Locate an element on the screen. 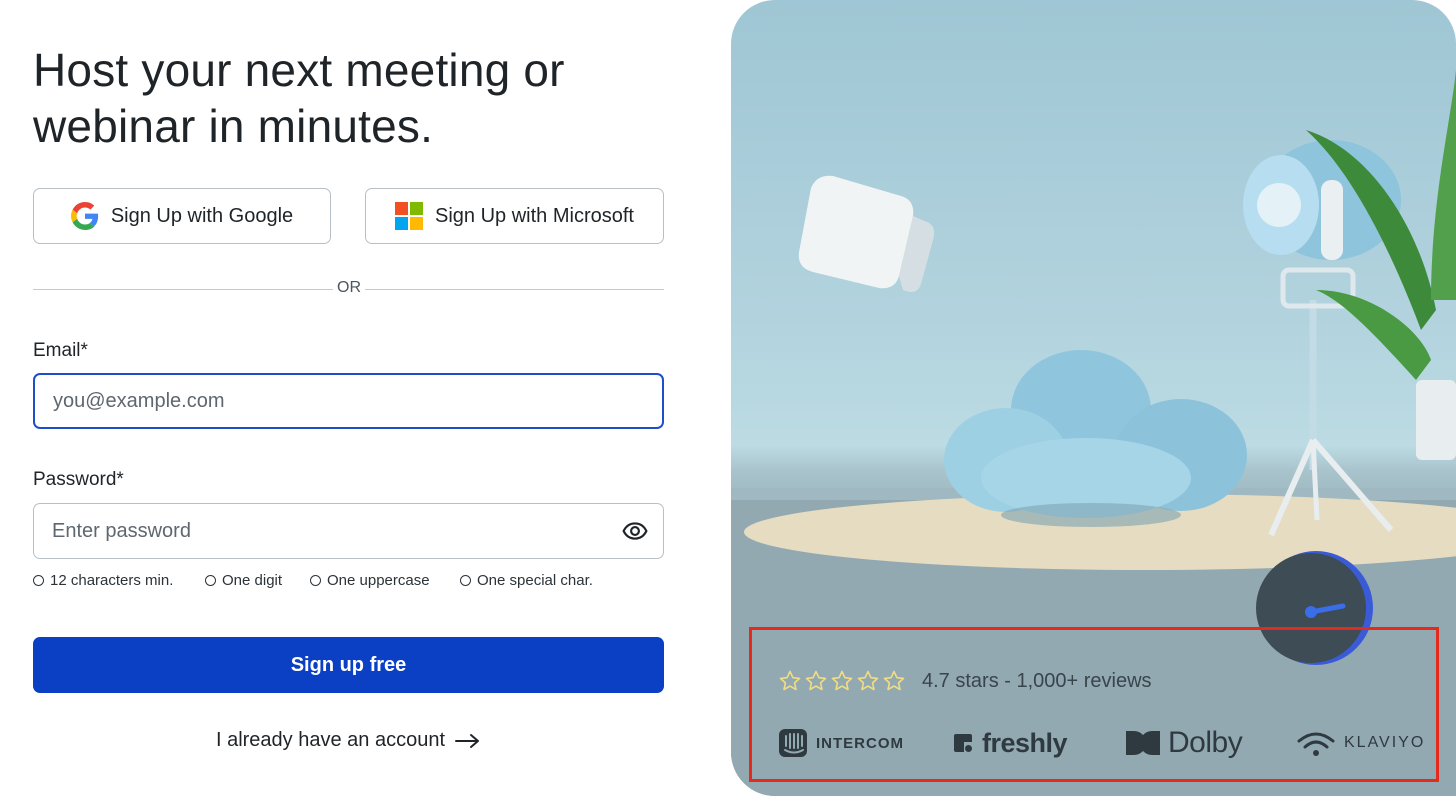 This screenshot has height=796, width=1456. login-link-label: I already have an account is located at coordinates (330, 740).